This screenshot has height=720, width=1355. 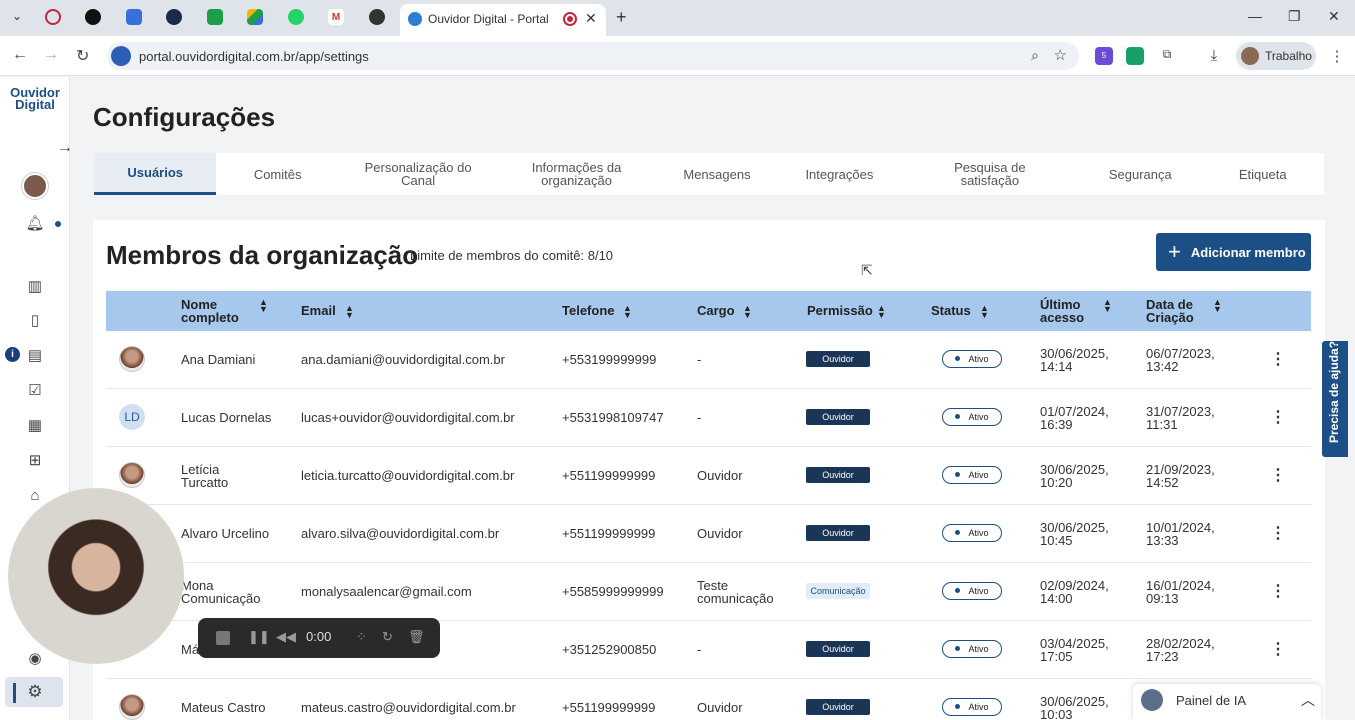 I want to click on pinned-tab-sheets-icon, so click(x=215, y=17).